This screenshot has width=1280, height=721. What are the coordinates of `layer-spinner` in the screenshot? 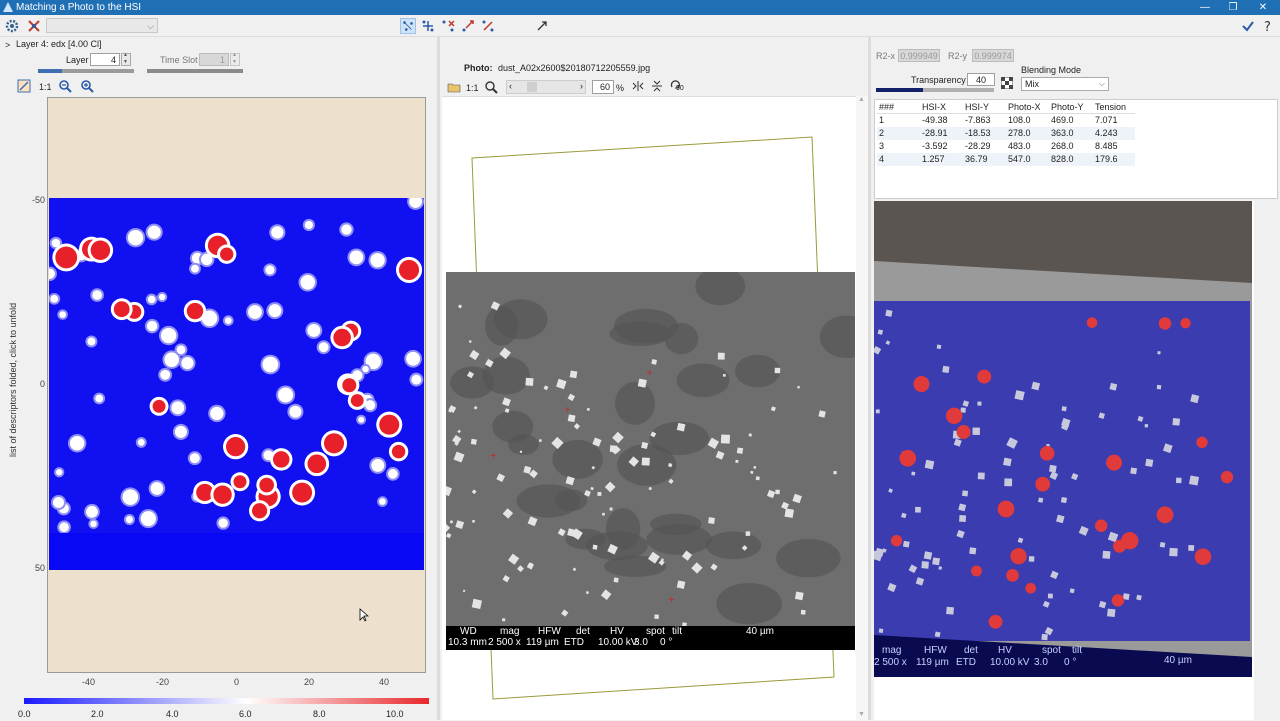 It's located at (126, 59).